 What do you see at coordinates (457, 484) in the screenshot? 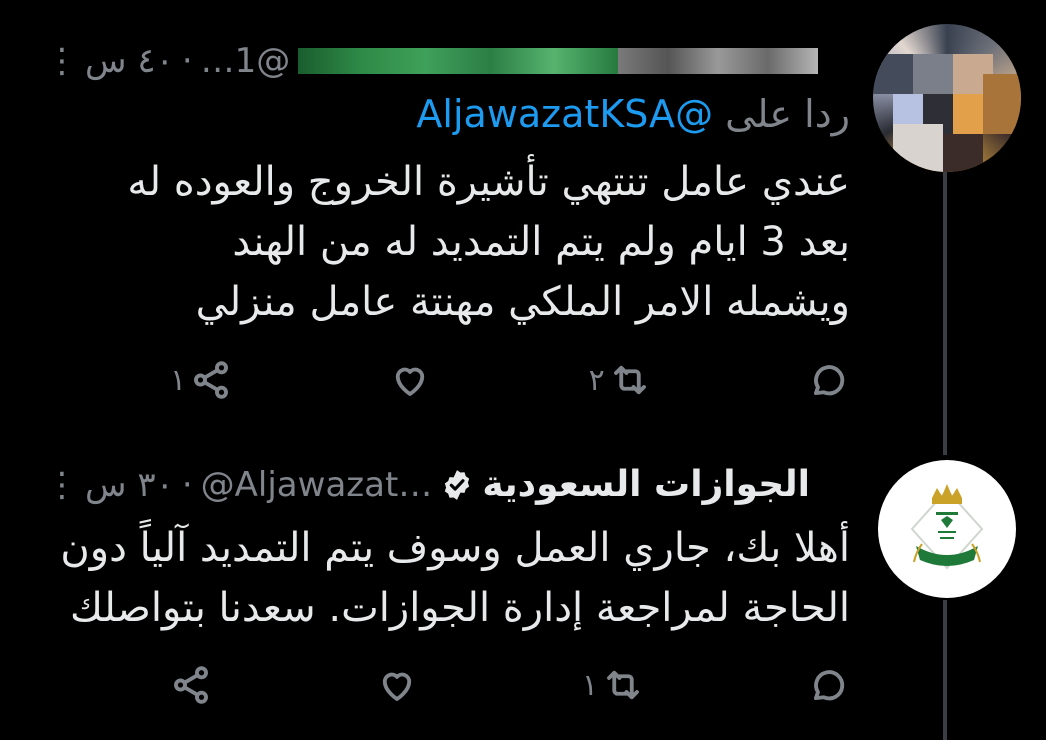
I see `verified-badge-icon` at bounding box center [457, 484].